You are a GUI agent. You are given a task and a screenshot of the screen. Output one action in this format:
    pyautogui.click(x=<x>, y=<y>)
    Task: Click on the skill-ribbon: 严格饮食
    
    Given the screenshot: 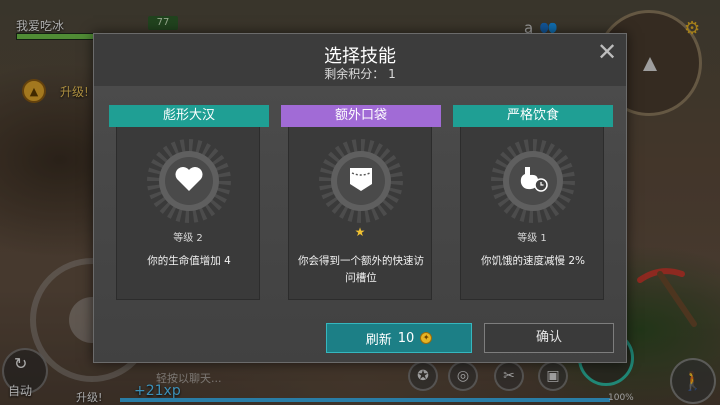 What is the action you would take?
    pyautogui.click(x=533, y=119)
    